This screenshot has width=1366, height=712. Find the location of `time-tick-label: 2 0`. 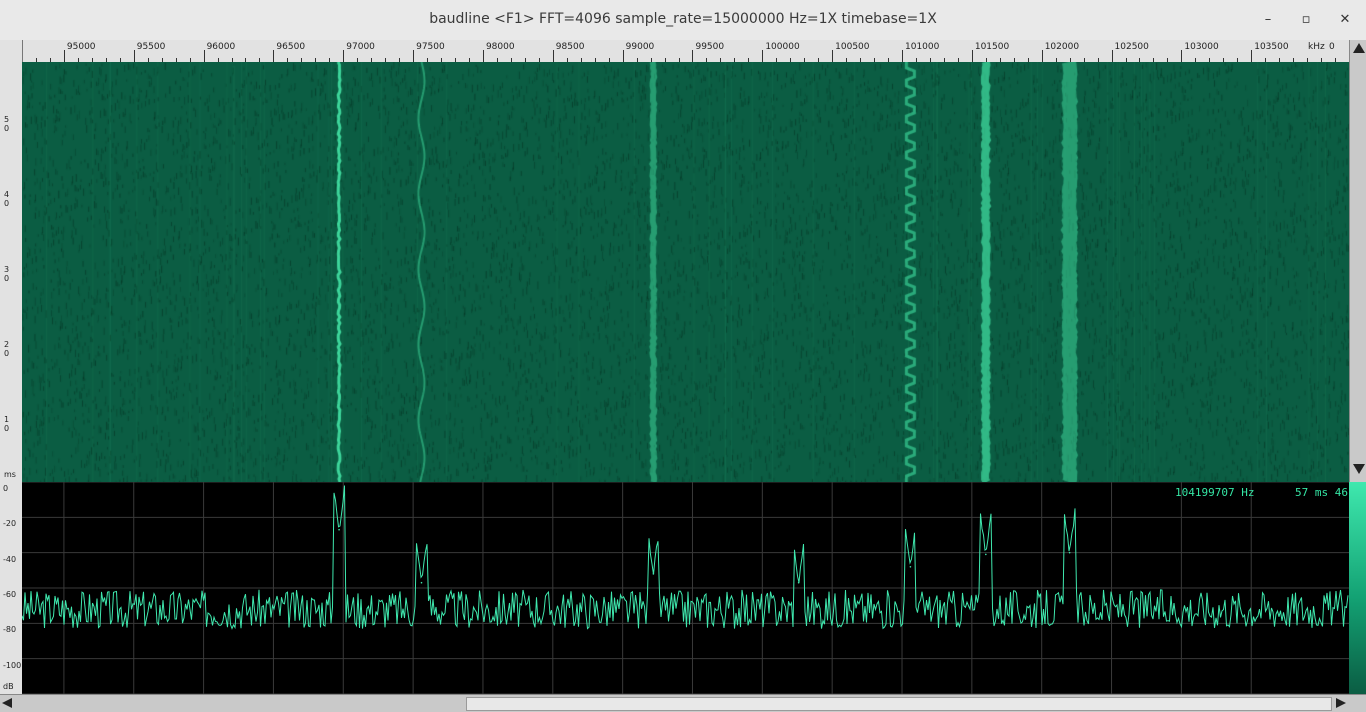

time-tick-label: 2 0 is located at coordinates (7, 349).